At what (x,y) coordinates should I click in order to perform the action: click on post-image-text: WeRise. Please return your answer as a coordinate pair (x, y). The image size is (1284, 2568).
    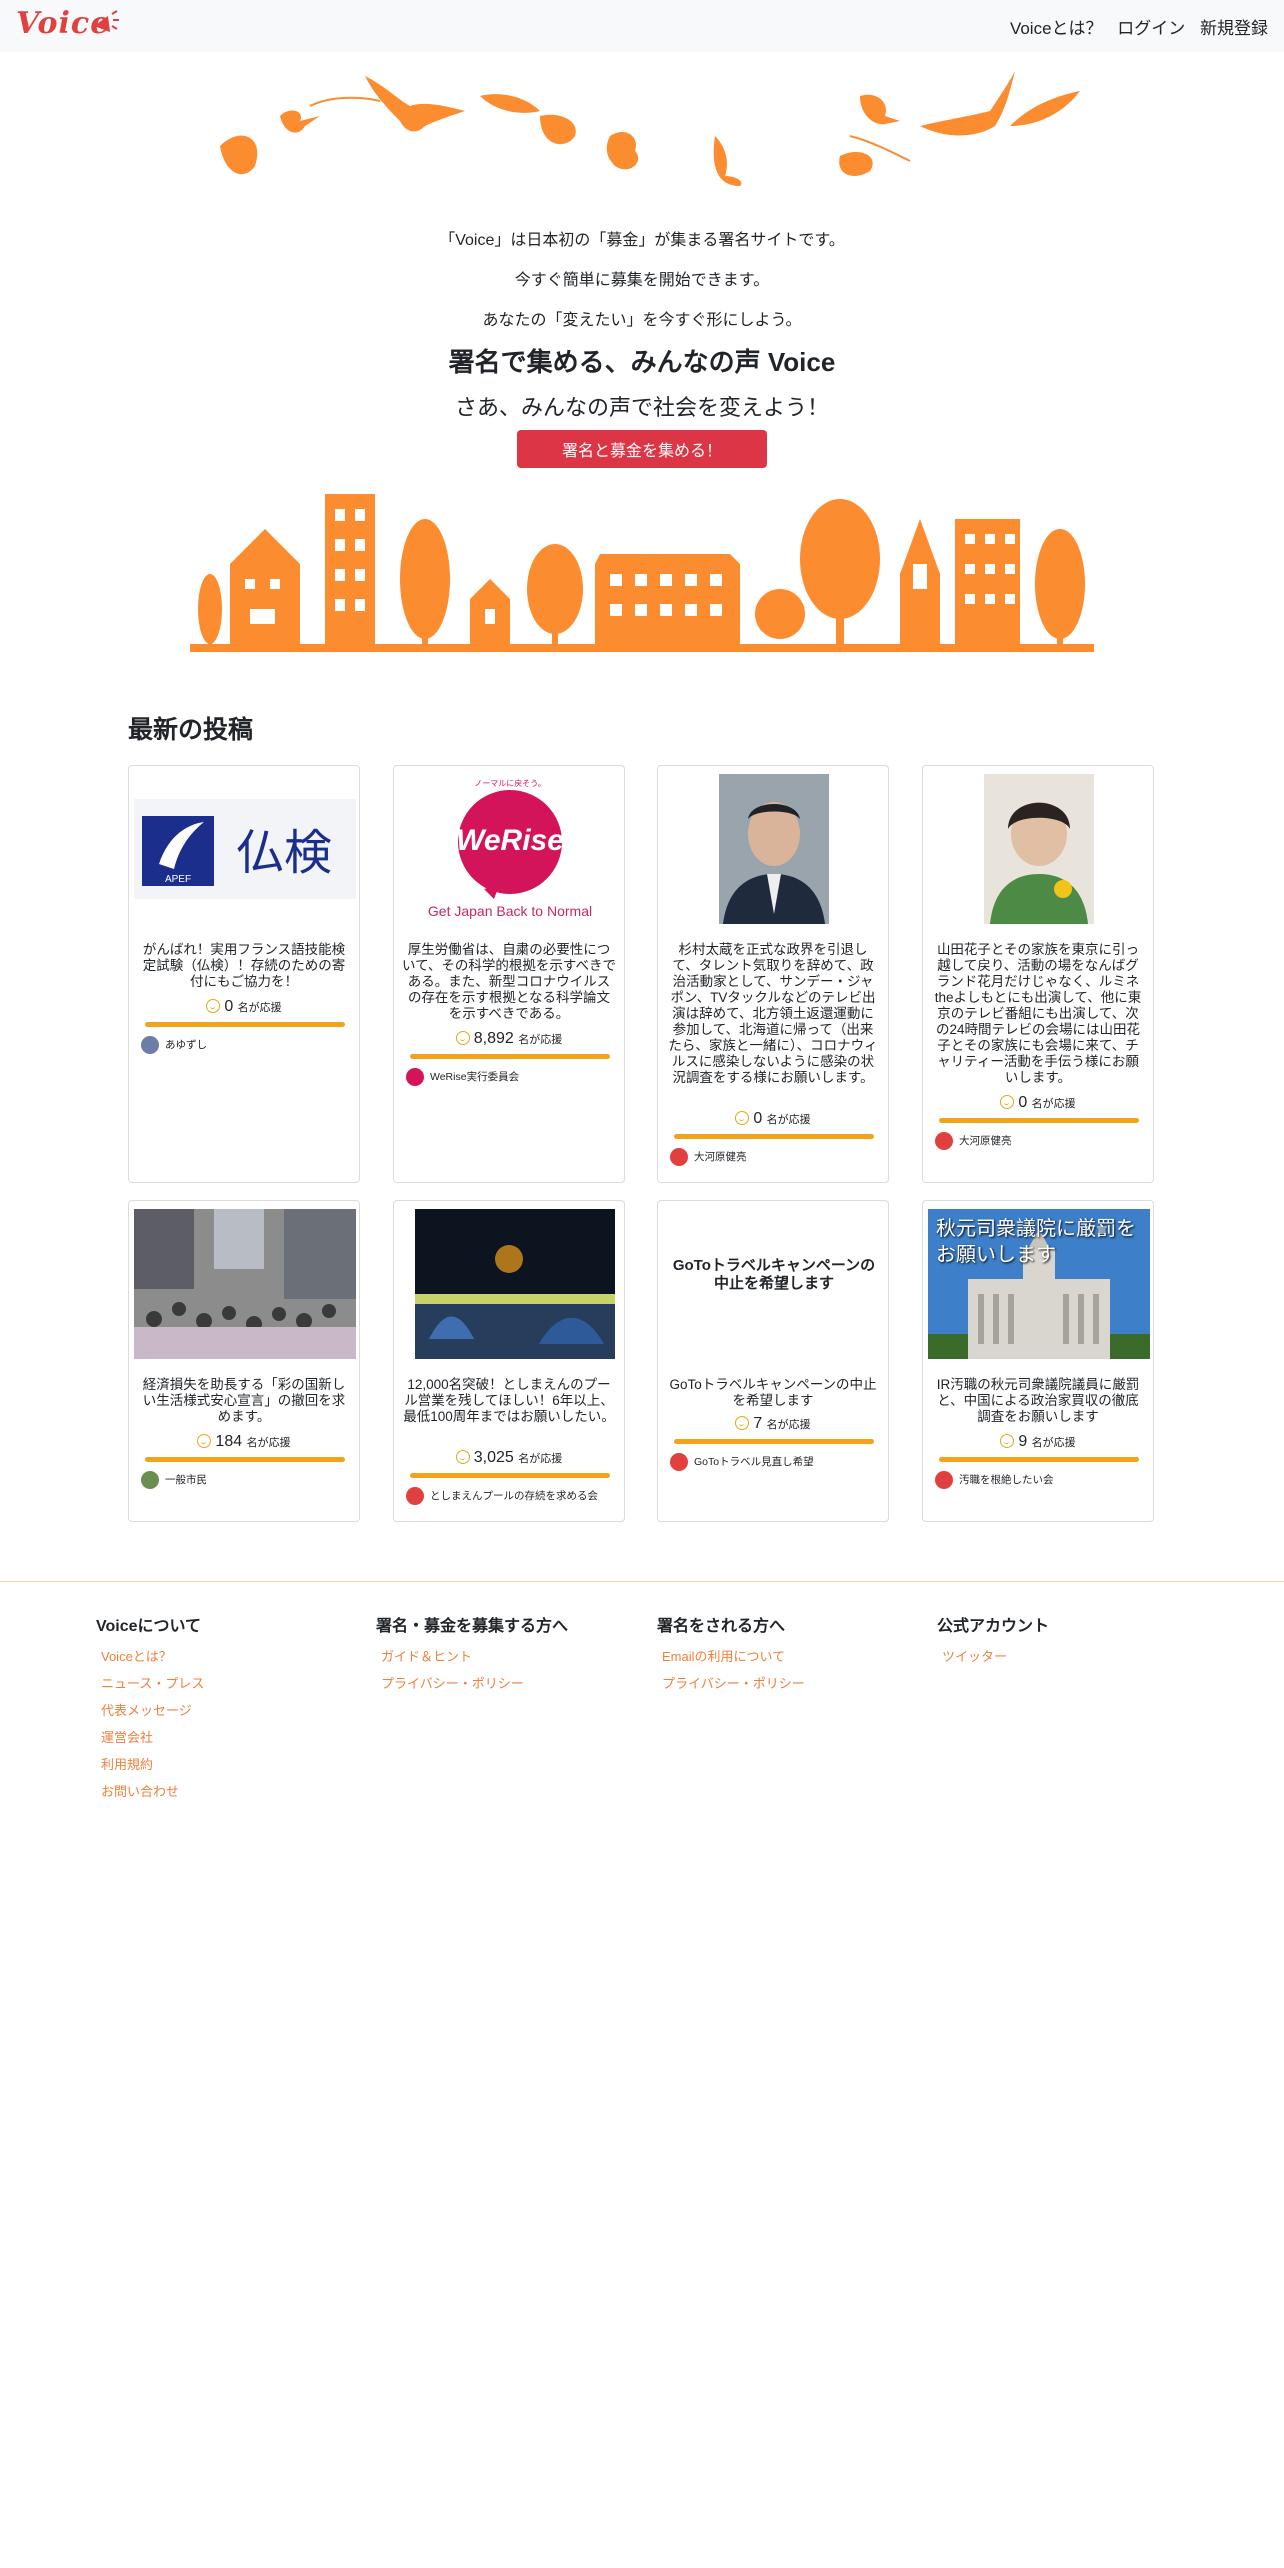
    Looking at the image, I should click on (510, 840).